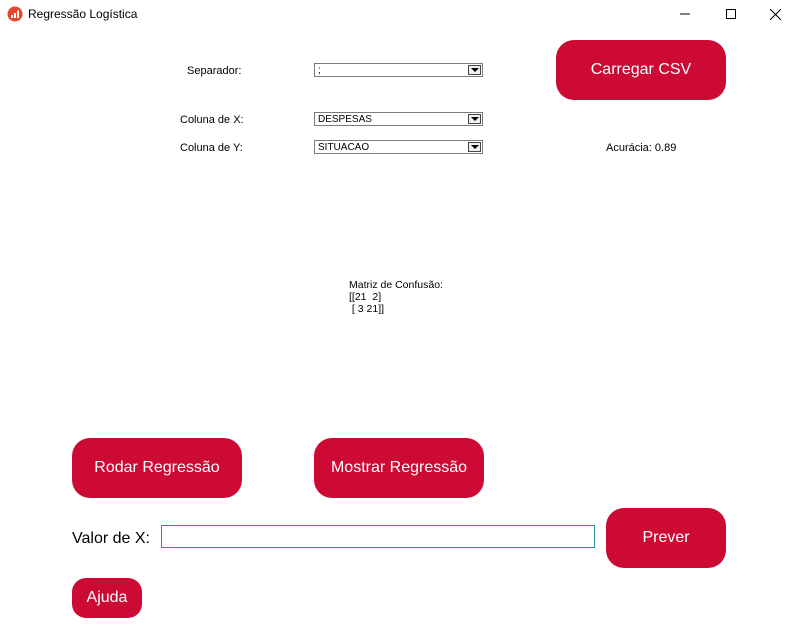 Image resolution: width=798 pixels, height=628 pixels. Describe the element at coordinates (396, 285) in the screenshot. I see `confusion-matrix-title: Matriz de Confusão:` at that location.